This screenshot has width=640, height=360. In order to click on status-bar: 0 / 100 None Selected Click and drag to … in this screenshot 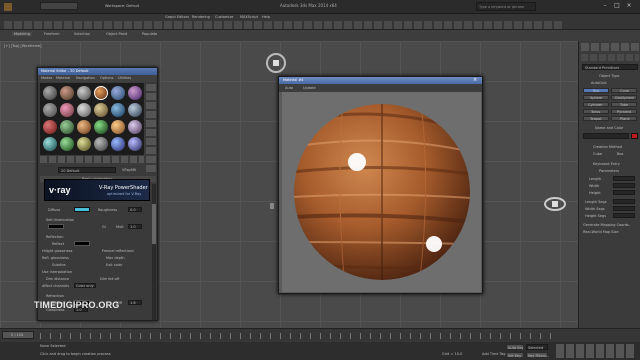, I will do `click(320, 344)`.